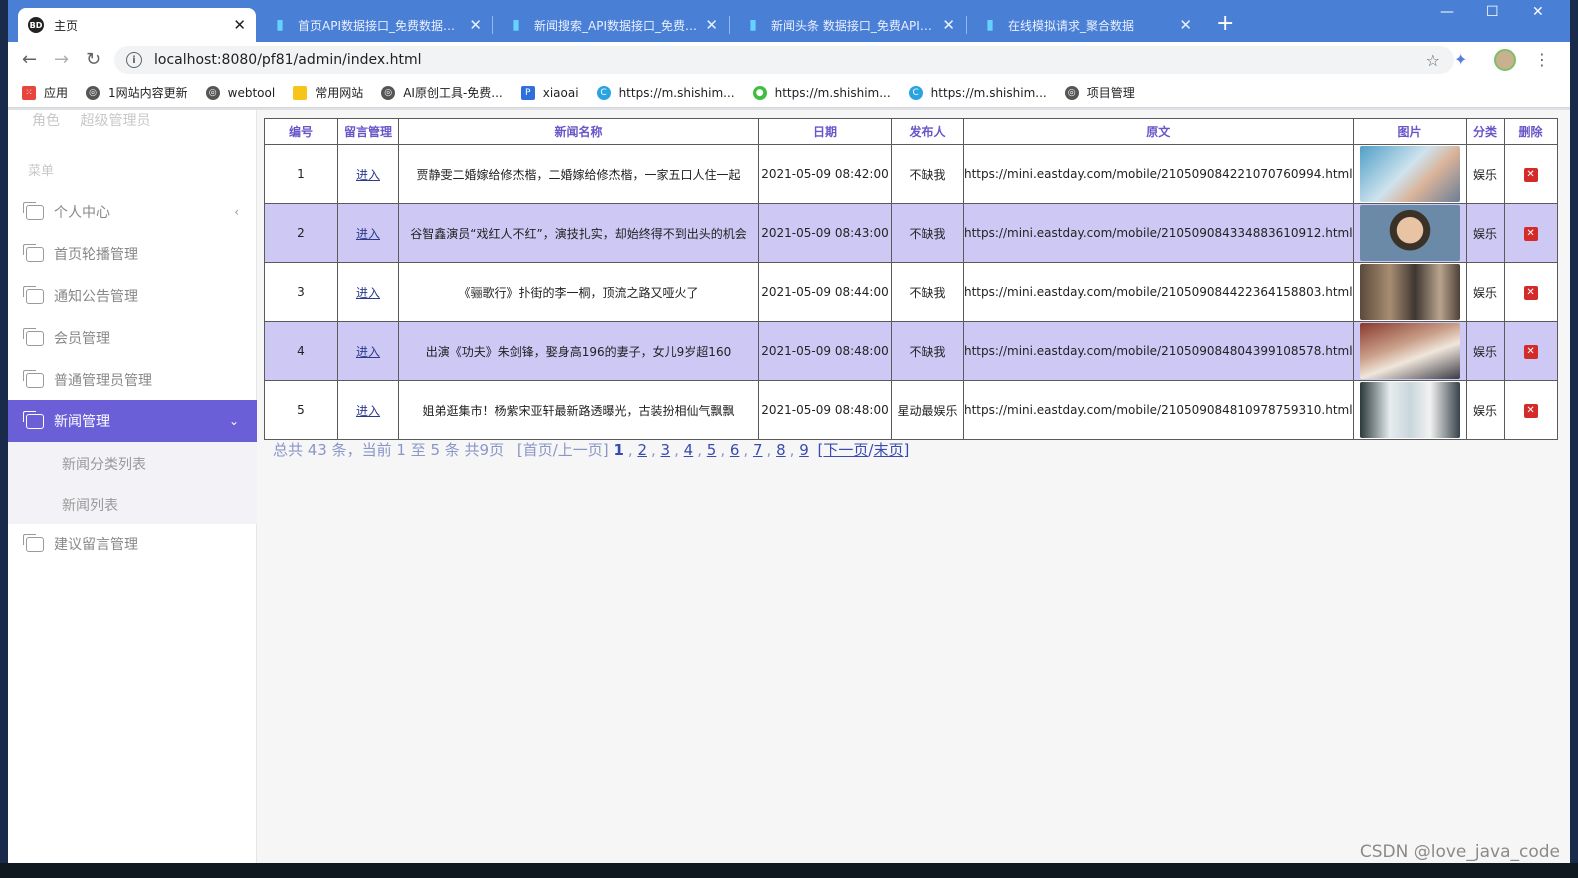 The image size is (1578, 878). I want to click on role-value: 超级管理员, so click(115, 121).